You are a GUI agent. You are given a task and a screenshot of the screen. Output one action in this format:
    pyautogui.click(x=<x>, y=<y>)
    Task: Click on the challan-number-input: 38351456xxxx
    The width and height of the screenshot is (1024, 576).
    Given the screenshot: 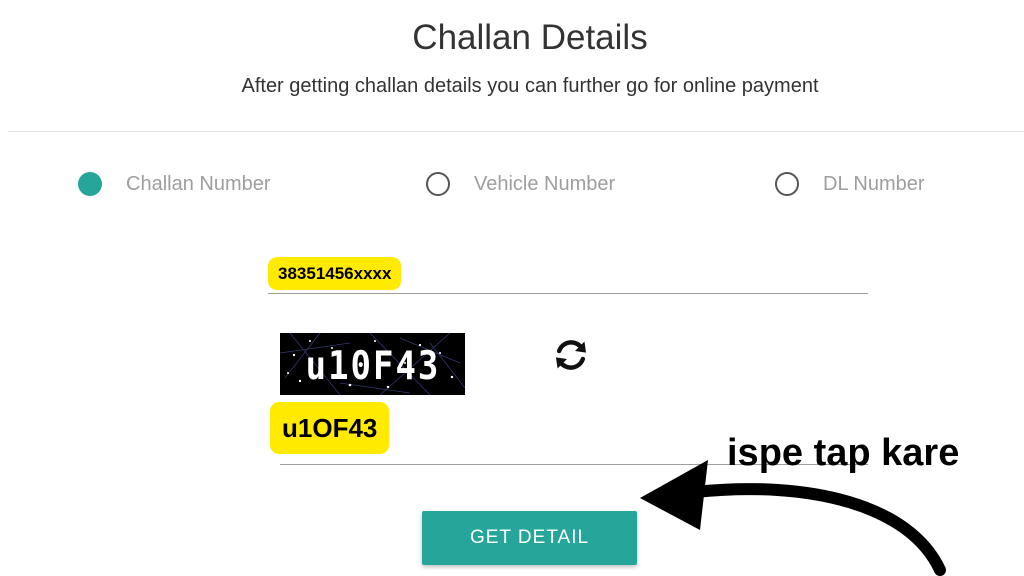 What is the action you would take?
    pyautogui.click(x=568, y=274)
    